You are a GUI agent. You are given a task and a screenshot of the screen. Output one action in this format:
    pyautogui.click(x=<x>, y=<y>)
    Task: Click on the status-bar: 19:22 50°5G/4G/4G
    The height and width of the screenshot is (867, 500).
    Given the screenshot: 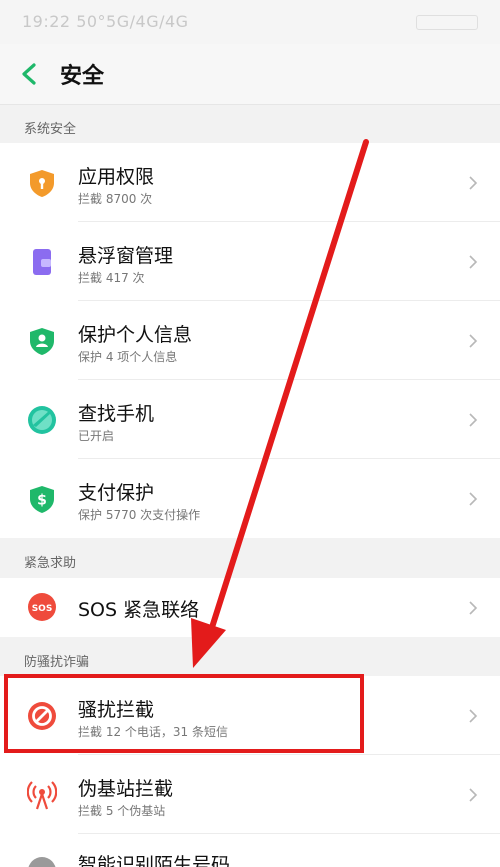 What is the action you would take?
    pyautogui.click(x=250, y=22)
    